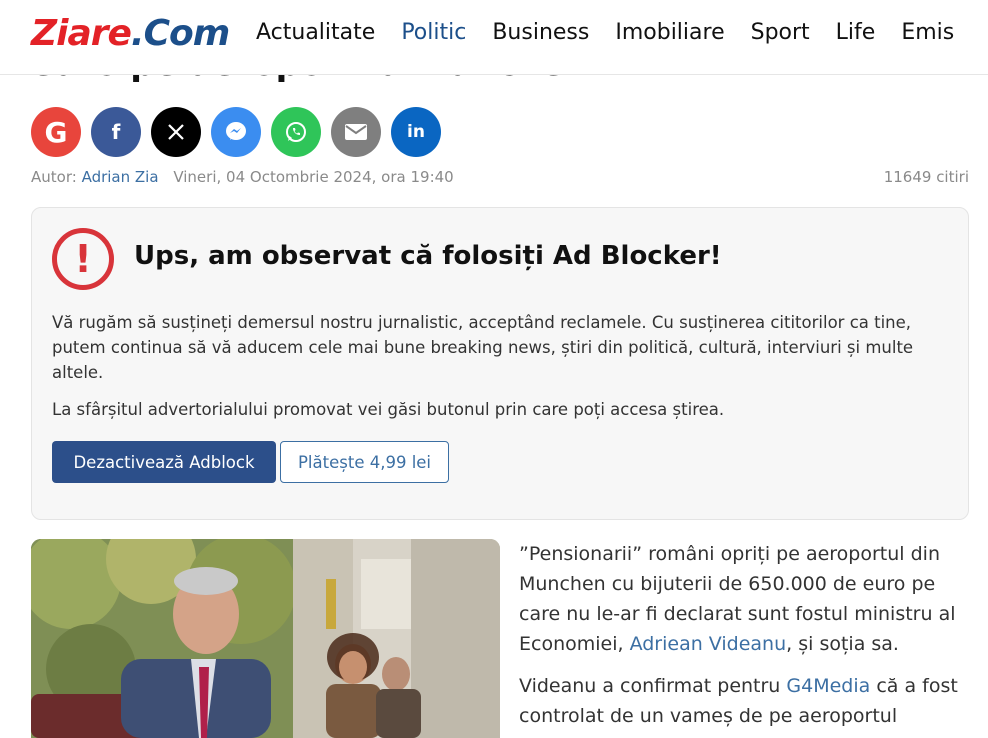 Image resolution: width=988 pixels, height=738 pixels. I want to click on pay-button: Plătește 4,99 lei, so click(364, 462).